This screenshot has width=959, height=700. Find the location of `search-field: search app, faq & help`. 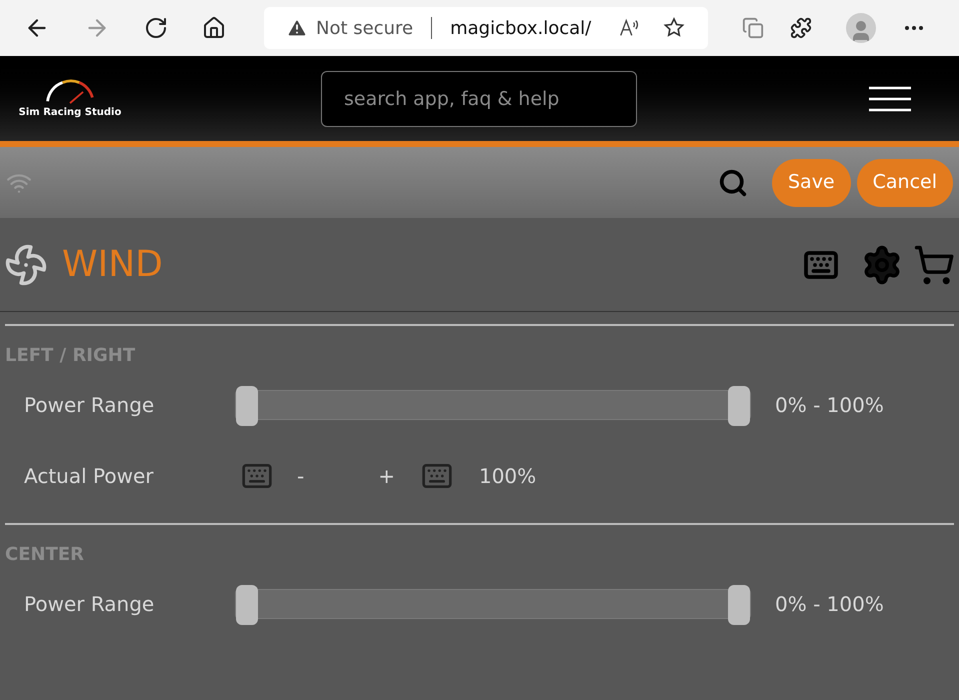

search-field: search app, faq & help is located at coordinates (479, 98).